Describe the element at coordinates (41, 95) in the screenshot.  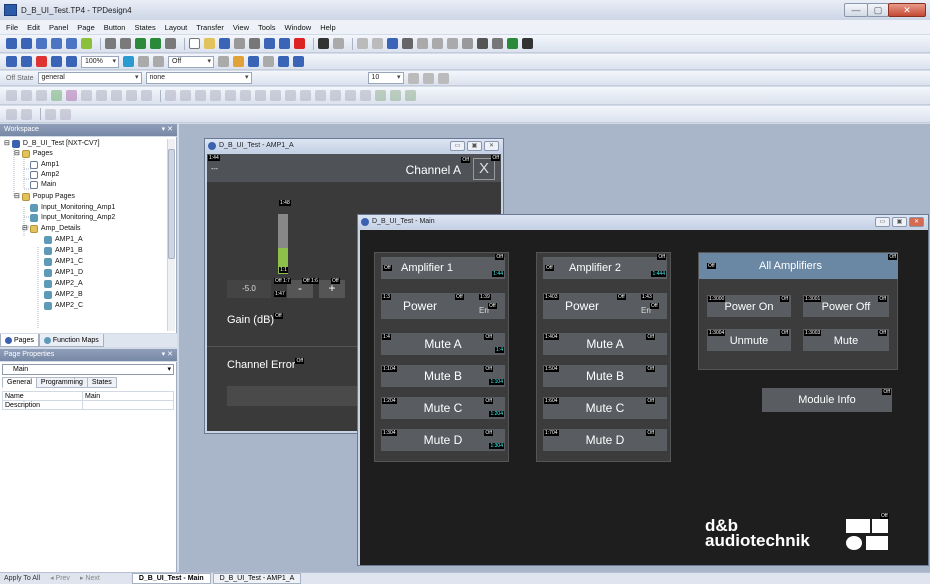
I see `align-right-icon` at that location.